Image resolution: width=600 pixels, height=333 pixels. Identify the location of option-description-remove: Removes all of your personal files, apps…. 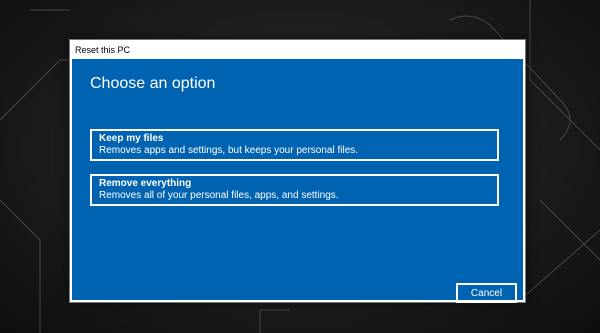
(219, 195).